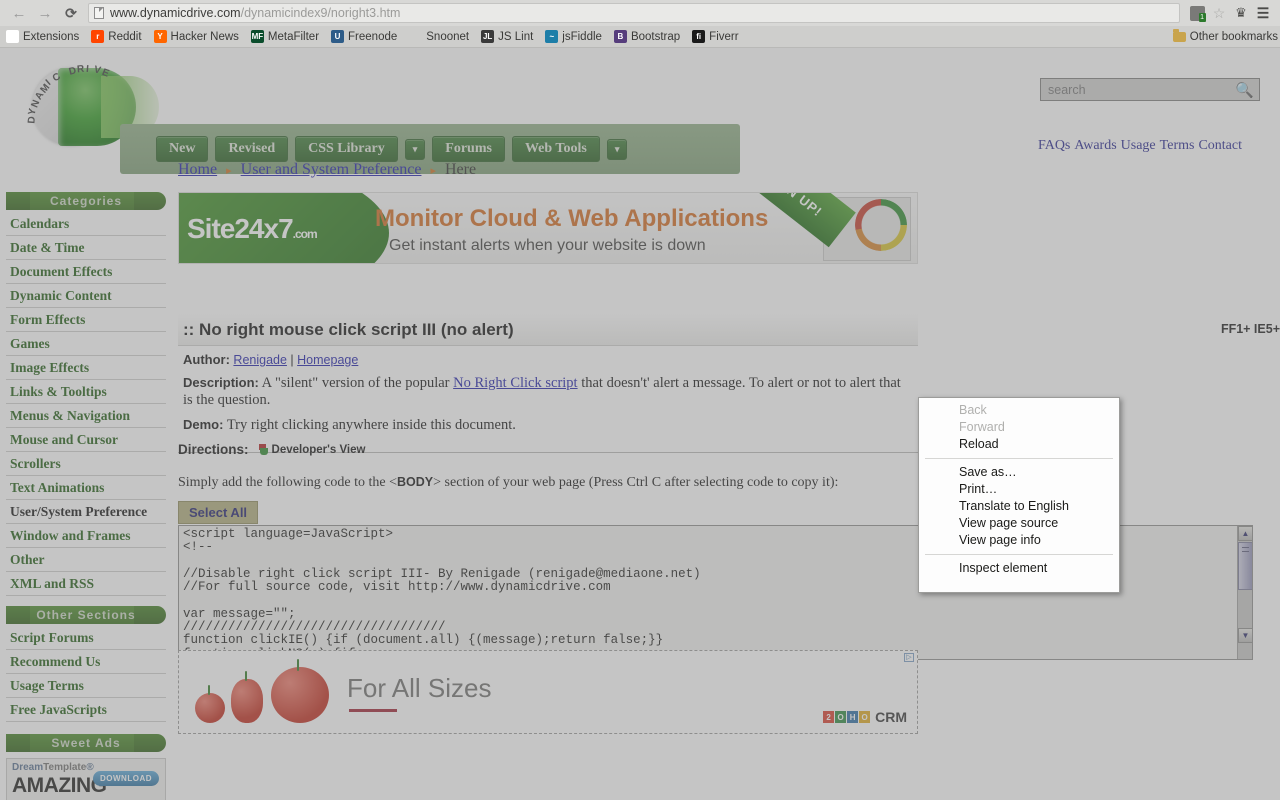 This screenshot has height=800, width=1280. Describe the element at coordinates (86, 440) in the screenshot. I see `sidebar-item-mouse-and-cursor: Mouse and Cursor` at that location.